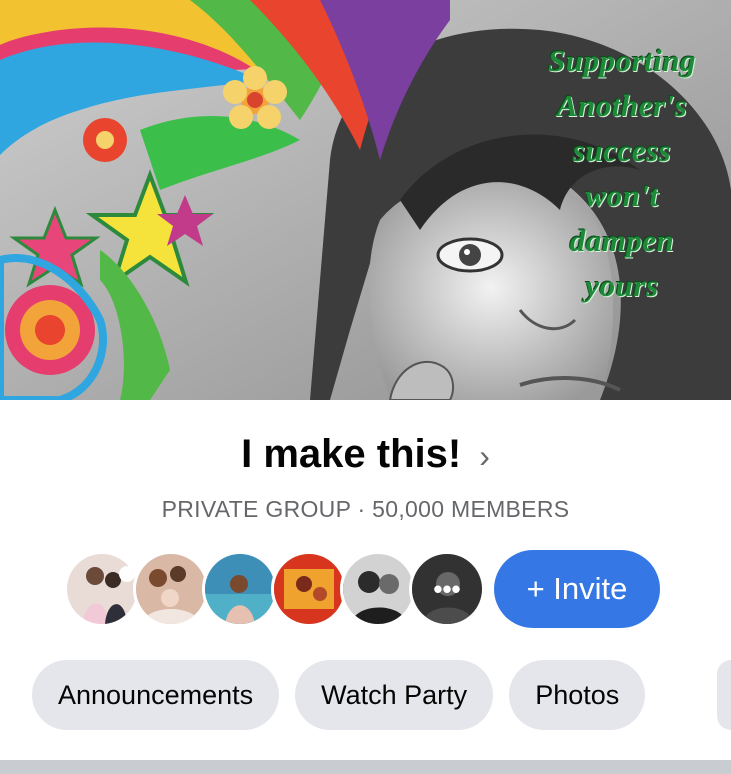  What do you see at coordinates (622, 195) in the screenshot?
I see `quote-line: won't` at bounding box center [622, 195].